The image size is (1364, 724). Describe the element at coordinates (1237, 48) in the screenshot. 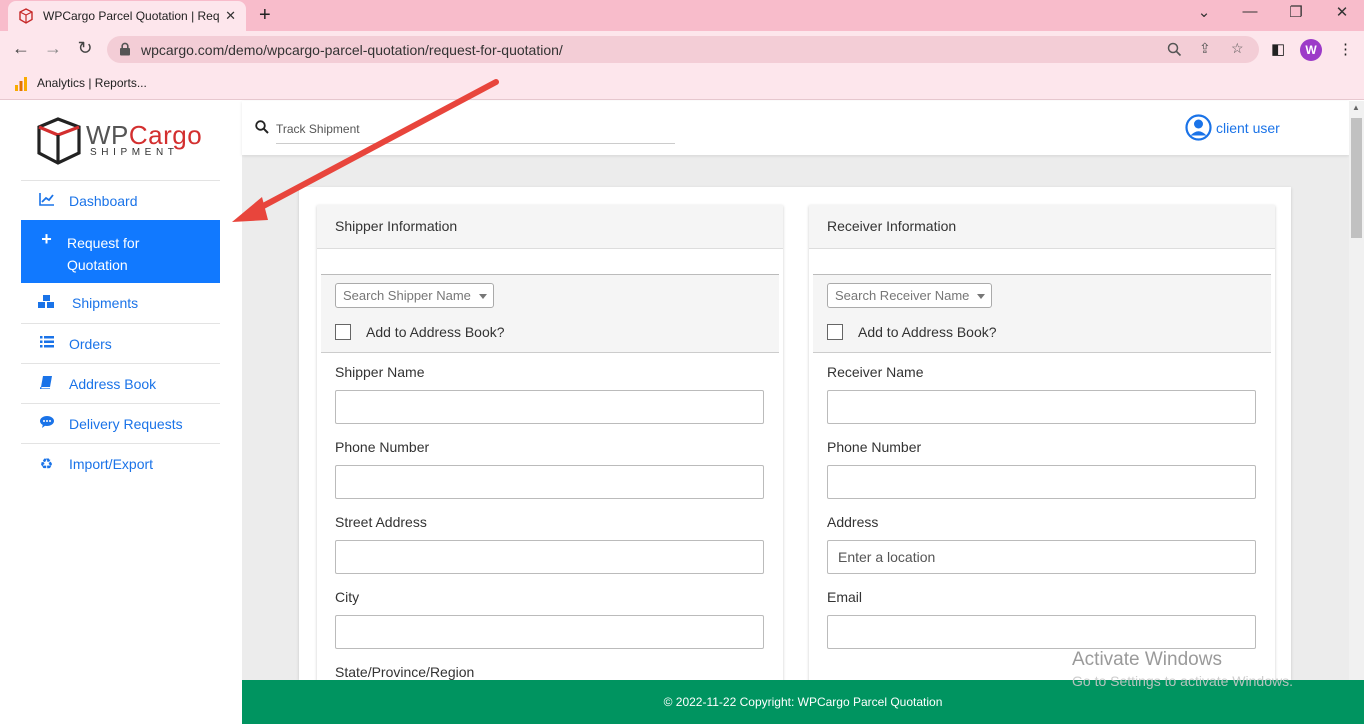

I see `star-icon: ☆` at that location.